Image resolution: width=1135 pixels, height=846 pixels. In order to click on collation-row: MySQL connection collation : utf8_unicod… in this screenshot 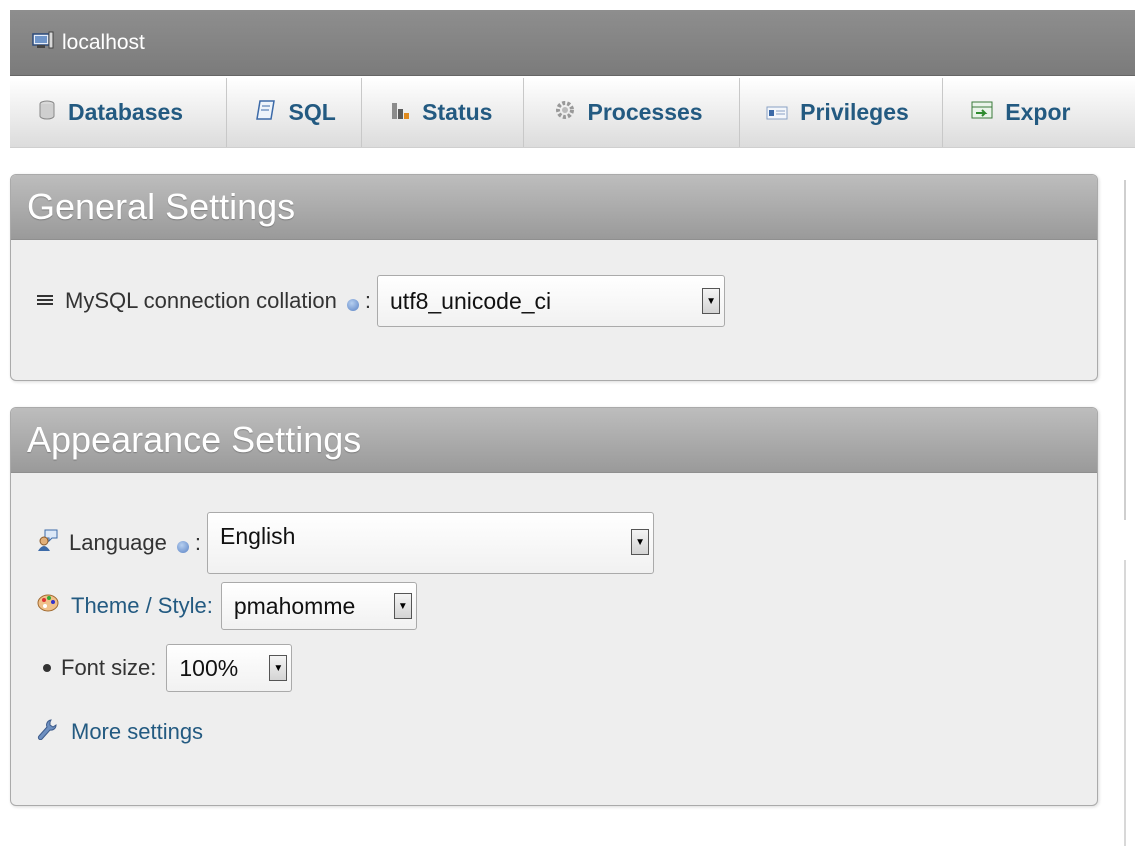, I will do `click(381, 301)`.